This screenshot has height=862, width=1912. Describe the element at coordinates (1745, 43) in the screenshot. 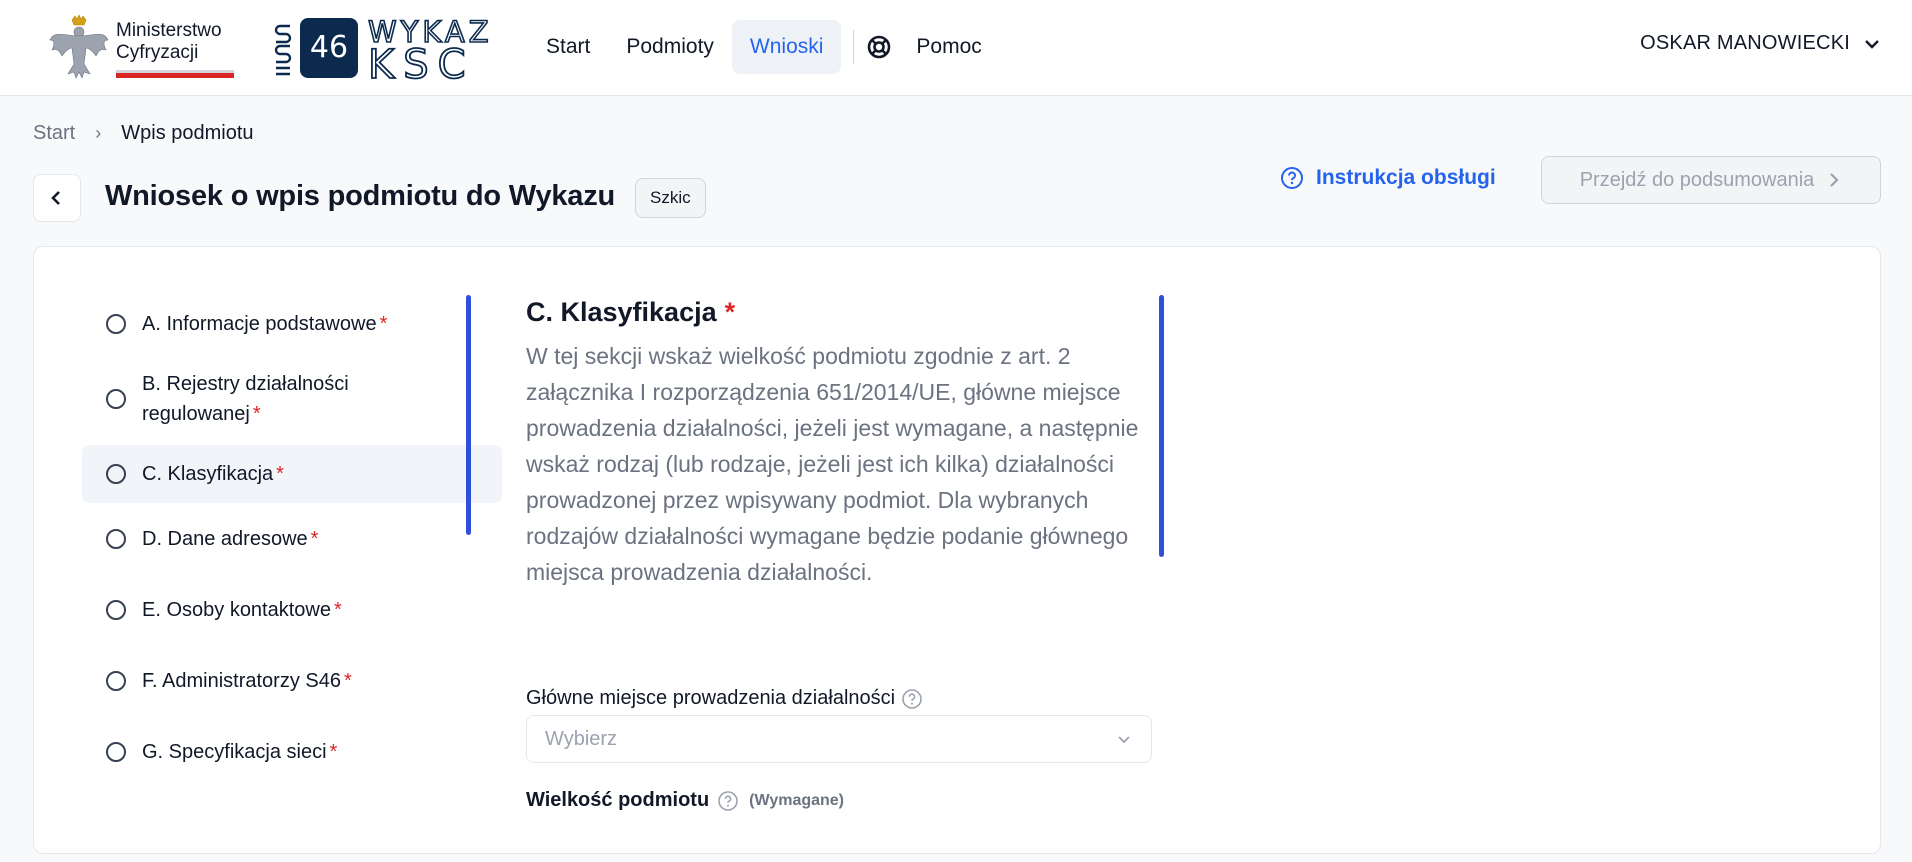

I see `user-name: OSKAR MANOWIECKI` at that location.